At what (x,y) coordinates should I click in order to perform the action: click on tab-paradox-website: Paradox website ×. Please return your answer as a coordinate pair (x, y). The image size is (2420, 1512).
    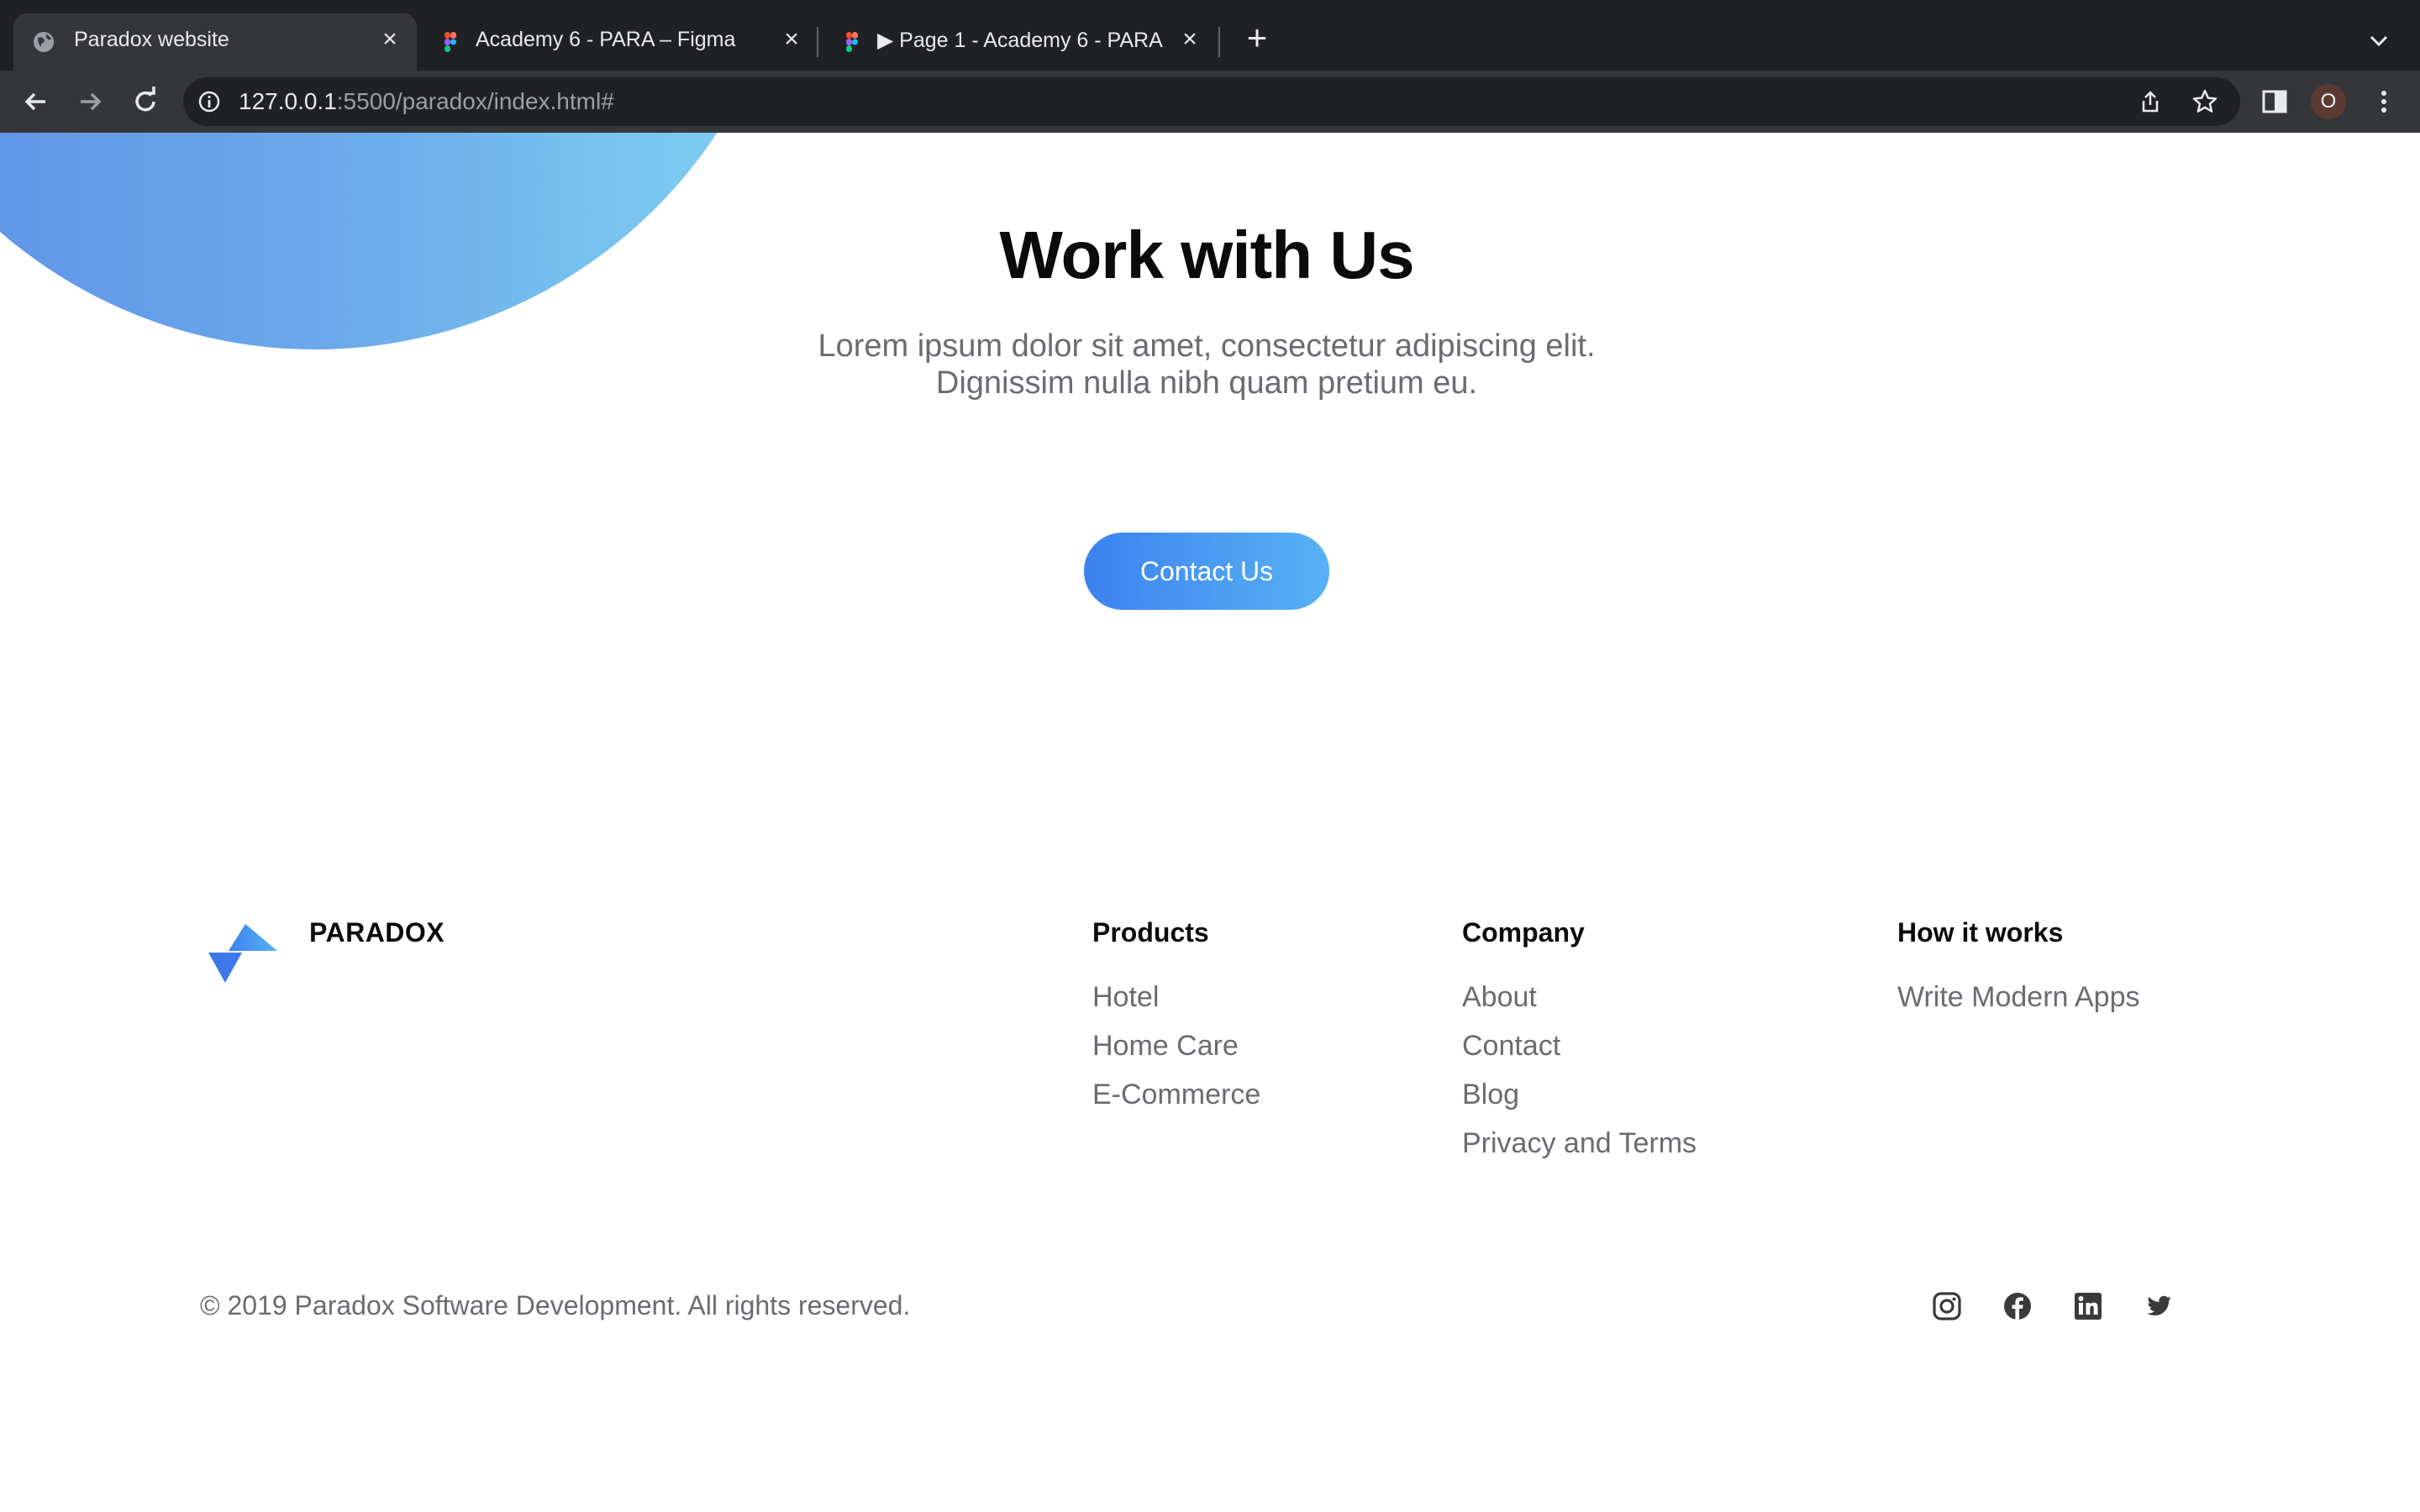
    Looking at the image, I should click on (215, 42).